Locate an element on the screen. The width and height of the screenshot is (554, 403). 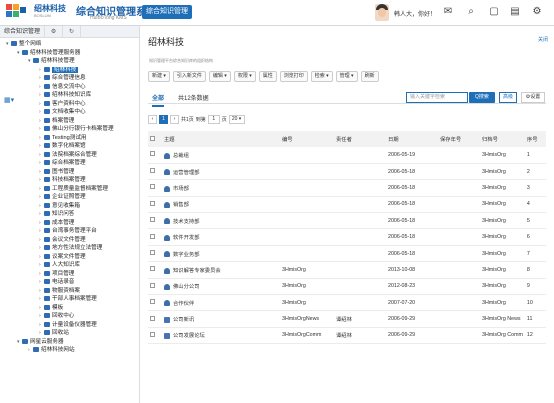
row-title: 技术支持部 is located at coordinates (186, 222).